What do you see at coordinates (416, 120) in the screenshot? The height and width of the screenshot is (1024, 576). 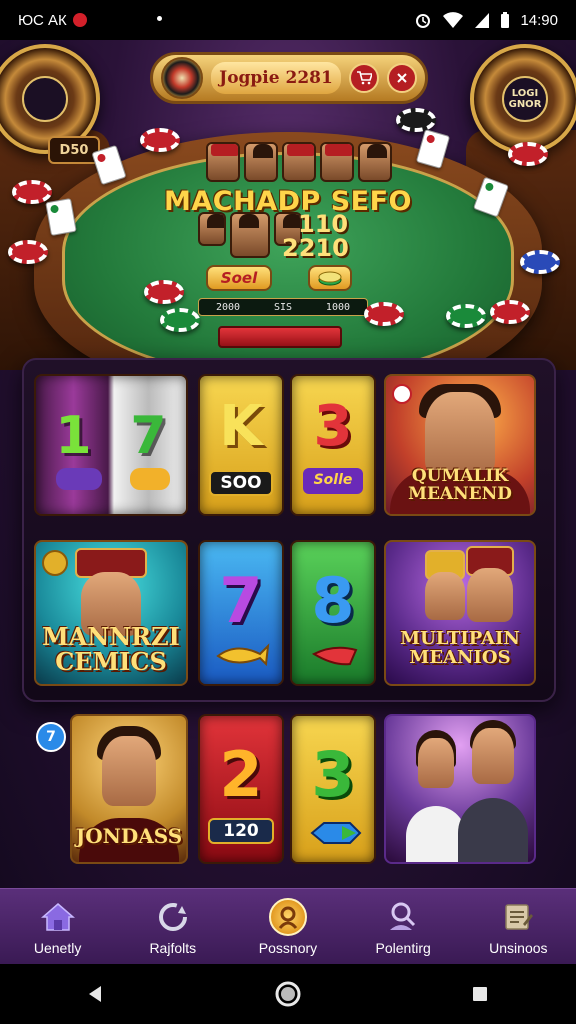 I see `chip-black` at bounding box center [416, 120].